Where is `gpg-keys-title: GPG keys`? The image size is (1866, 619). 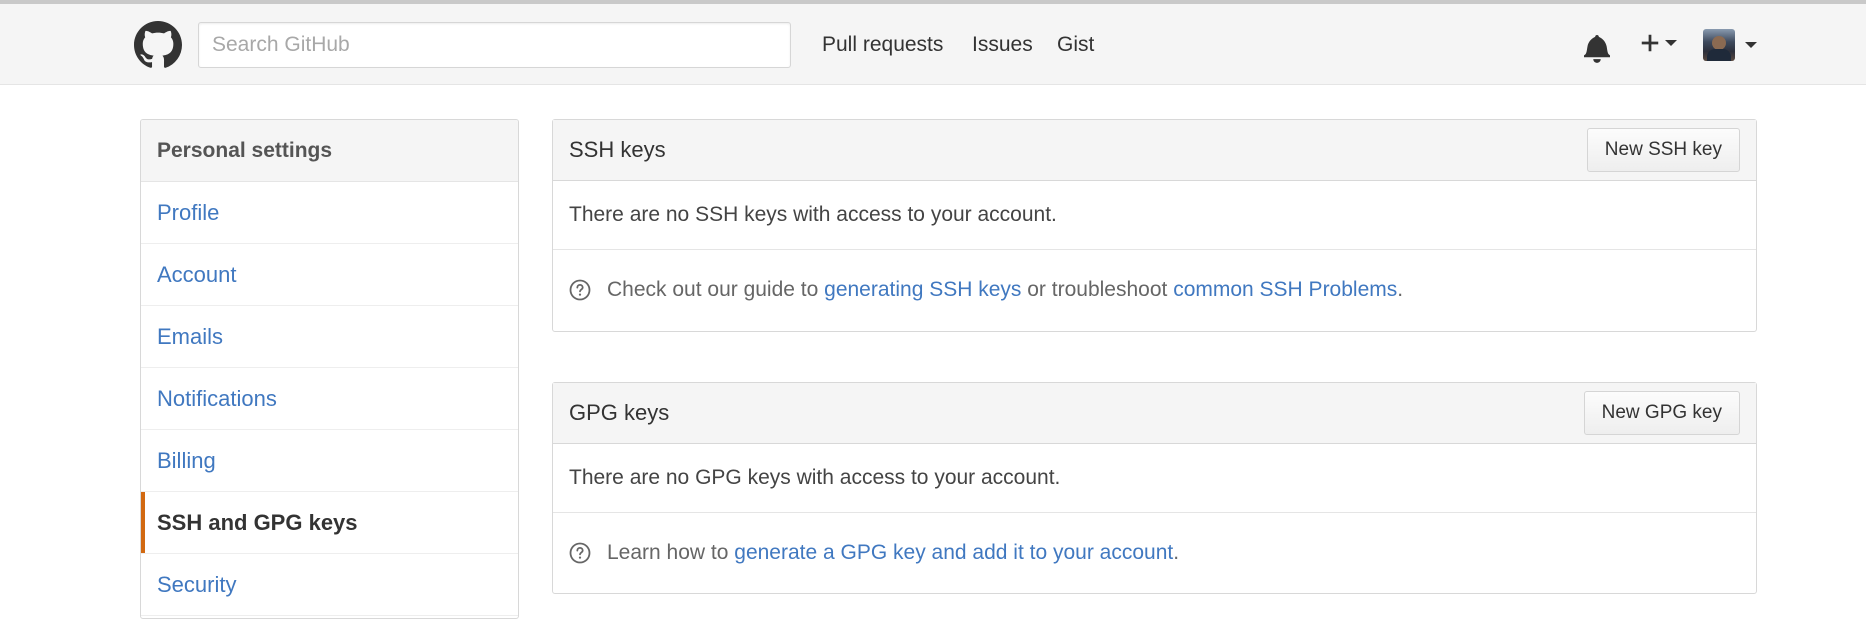 gpg-keys-title: GPG keys is located at coordinates (619, 412).